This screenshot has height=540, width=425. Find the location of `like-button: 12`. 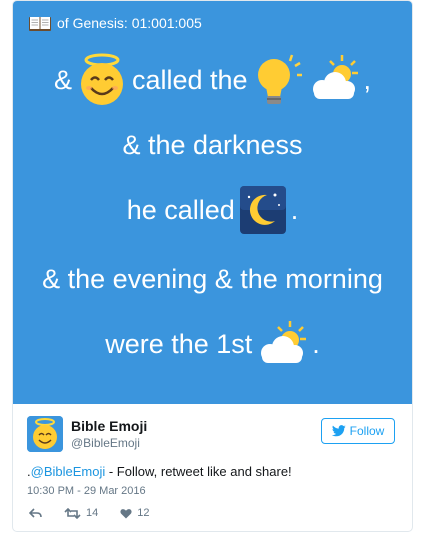

like-button: 12 is located at coordinates (135, 513).